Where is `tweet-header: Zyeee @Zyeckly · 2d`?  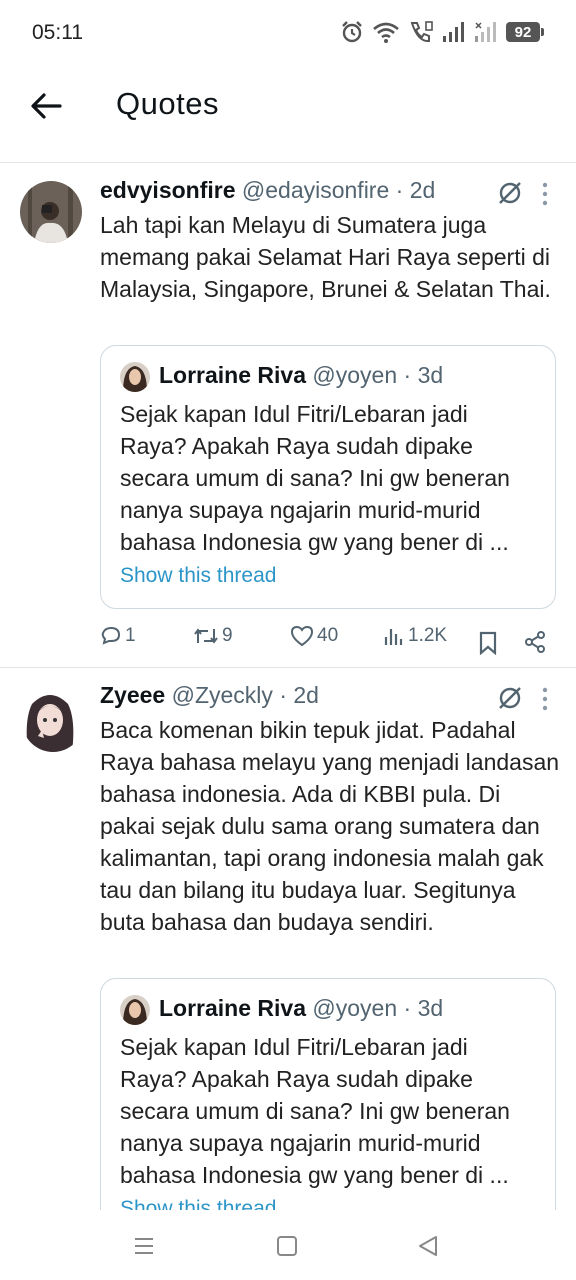 tweet-header: Zyeee @Zyeckly · 2d is located at coordinates (326, 698).